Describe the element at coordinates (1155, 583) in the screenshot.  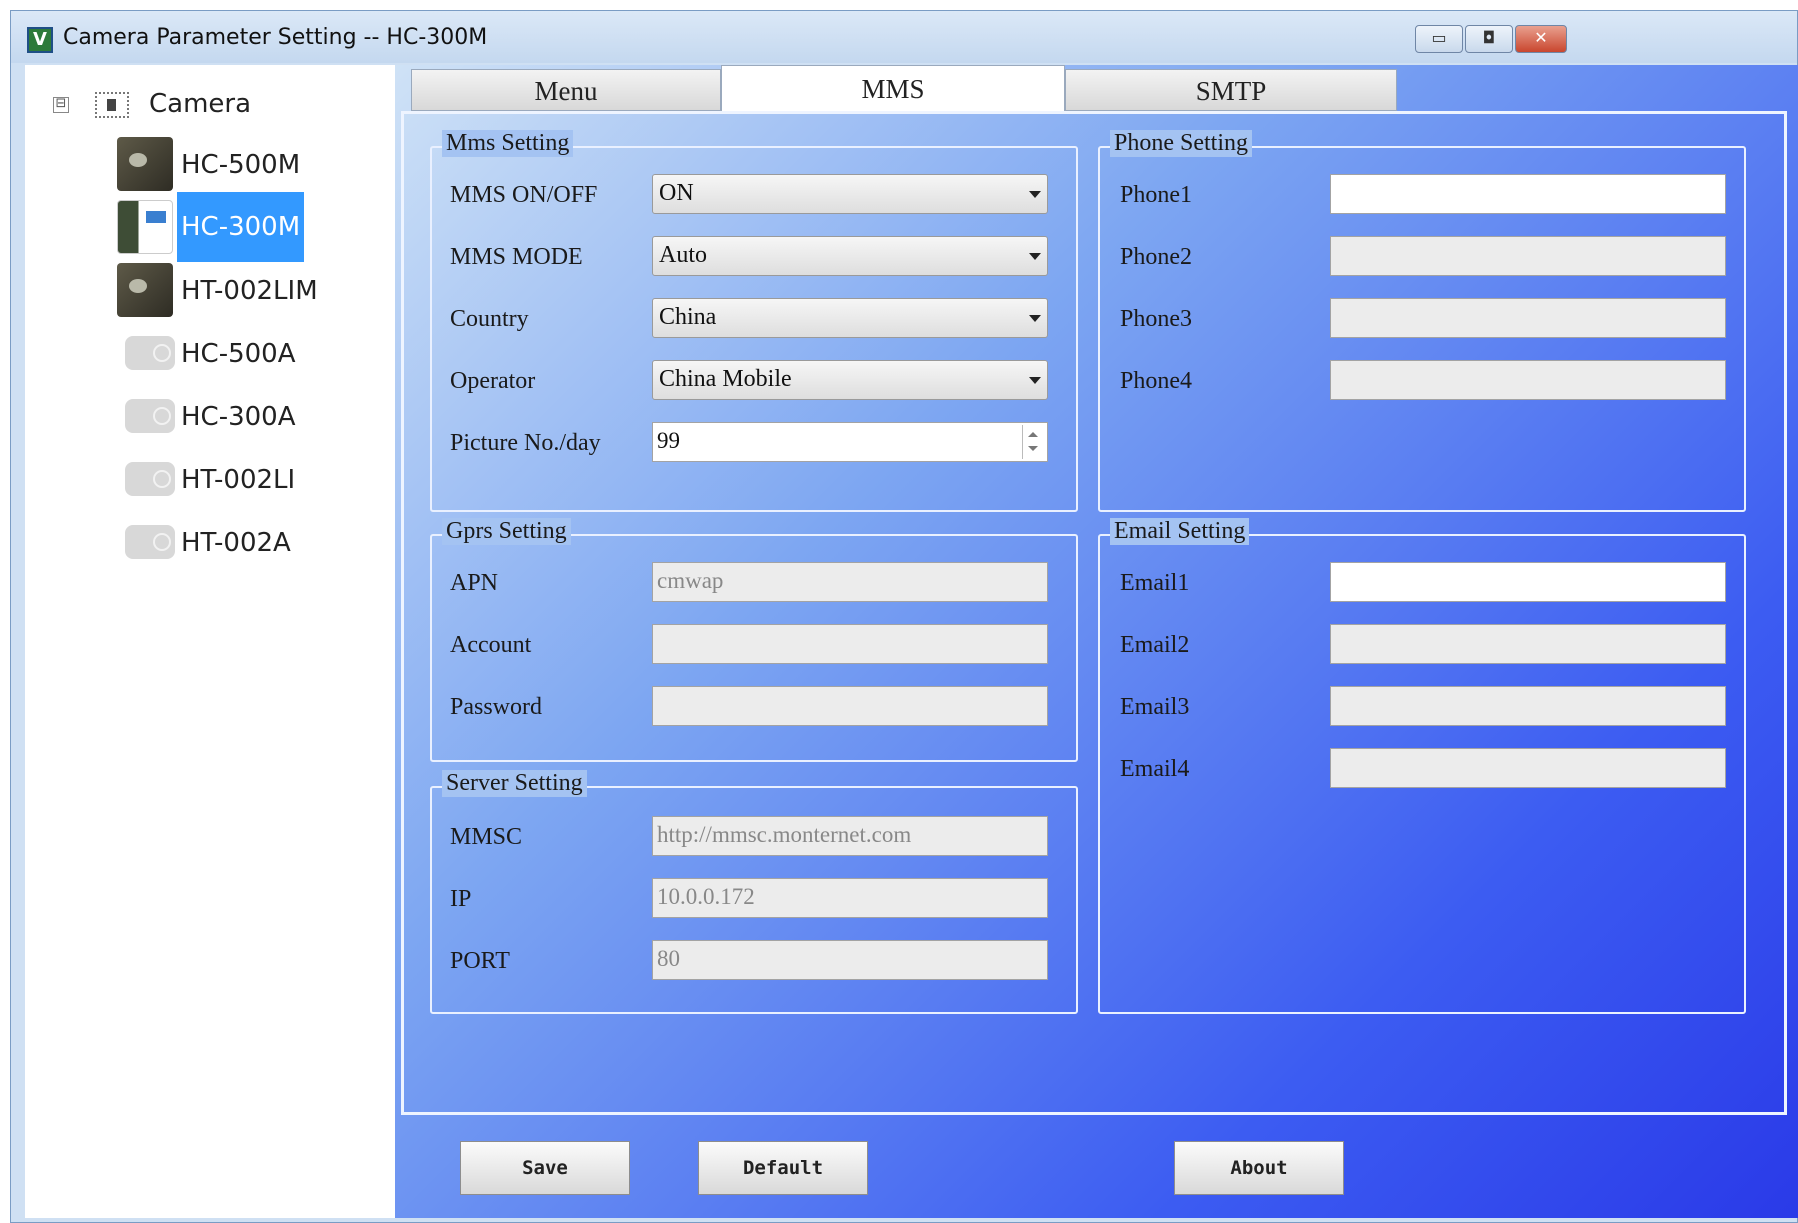
I see `email1-label: Email1` at that location.